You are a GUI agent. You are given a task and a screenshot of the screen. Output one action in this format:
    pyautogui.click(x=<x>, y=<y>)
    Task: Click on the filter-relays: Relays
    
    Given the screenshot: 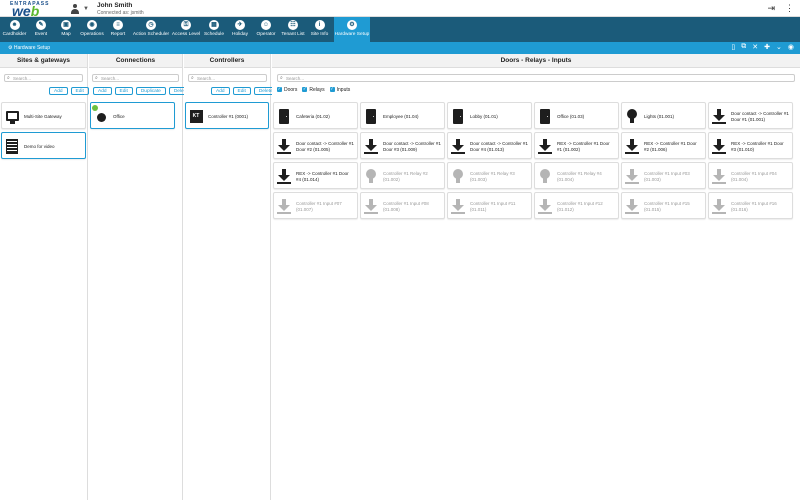 What is the action you would take?
    pyautogui.click(x=313, y=89)
    